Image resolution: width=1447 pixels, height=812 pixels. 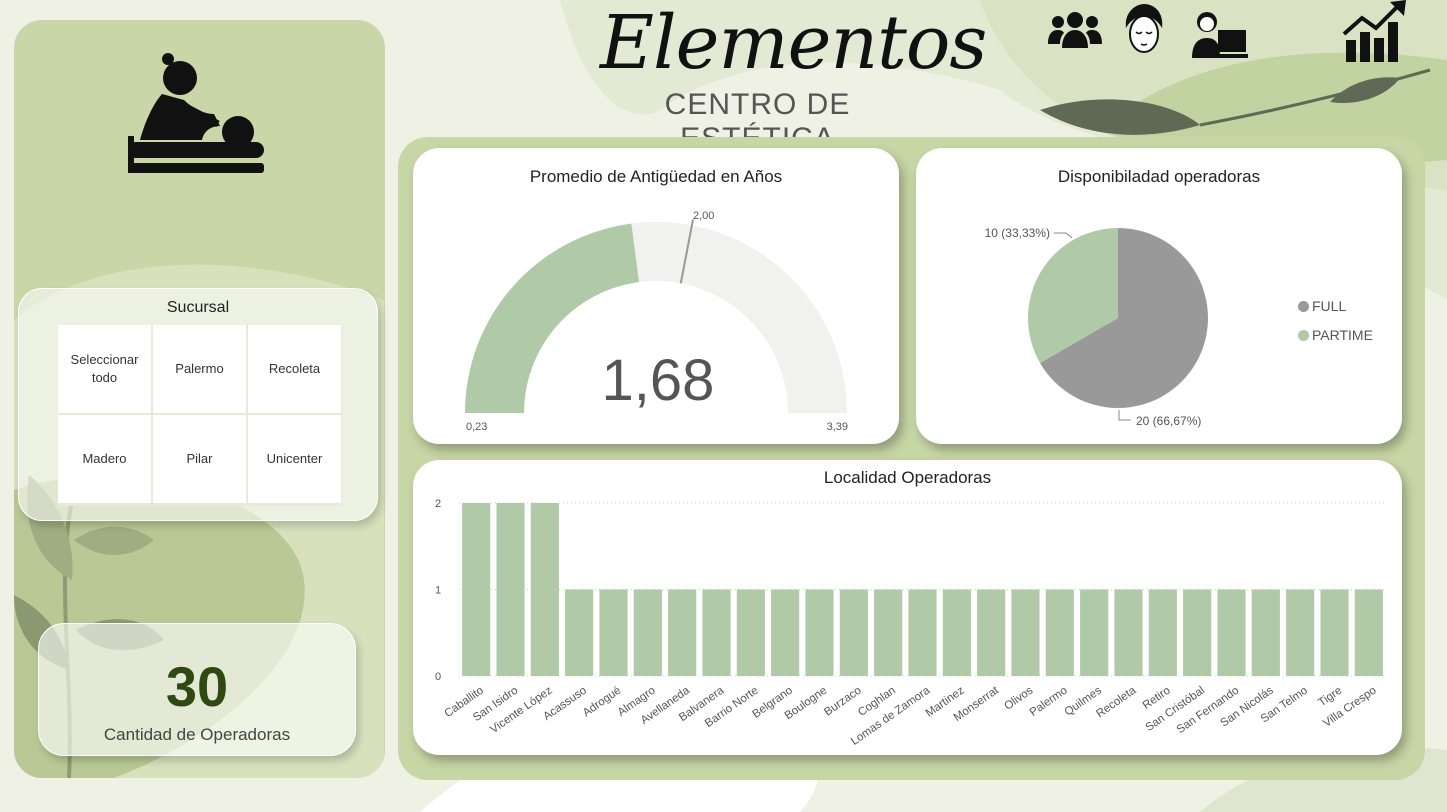 I want to click on pie-label-partime: 10 (33,33%), so click(x=1017, y=233).